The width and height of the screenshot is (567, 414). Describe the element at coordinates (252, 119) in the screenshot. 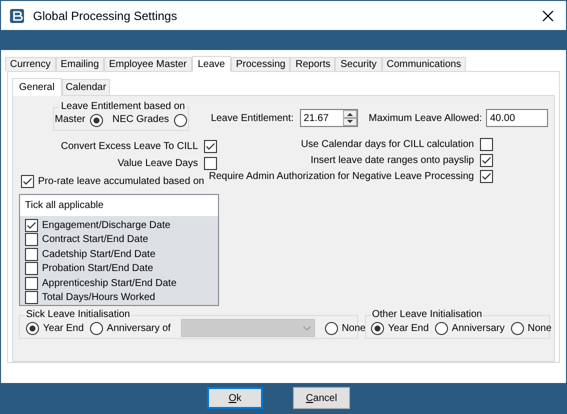

I see `leave-entitlement-label: Leave Entitlement:` at that location.